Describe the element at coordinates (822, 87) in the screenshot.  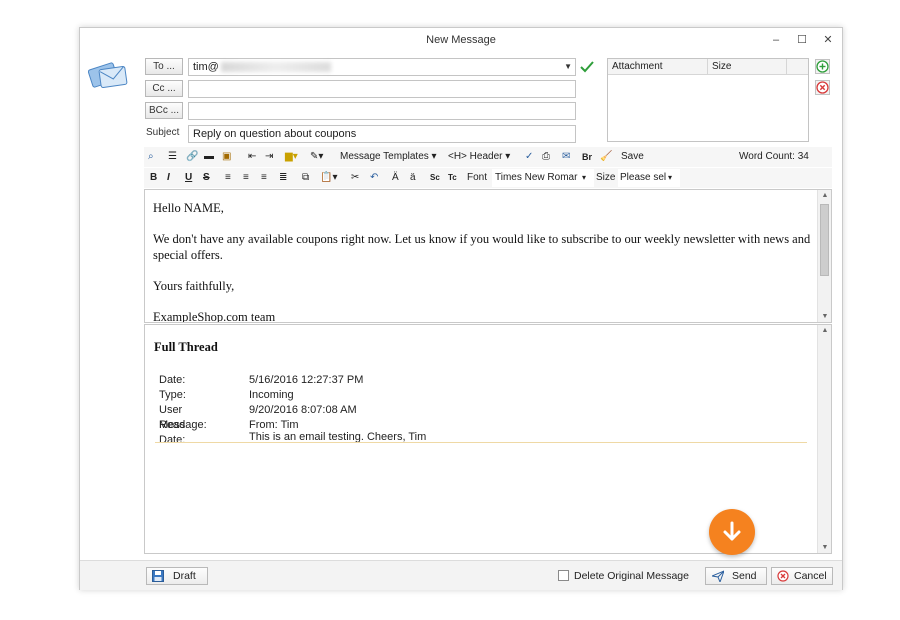
I see `remove-attachment-icon` at that location.